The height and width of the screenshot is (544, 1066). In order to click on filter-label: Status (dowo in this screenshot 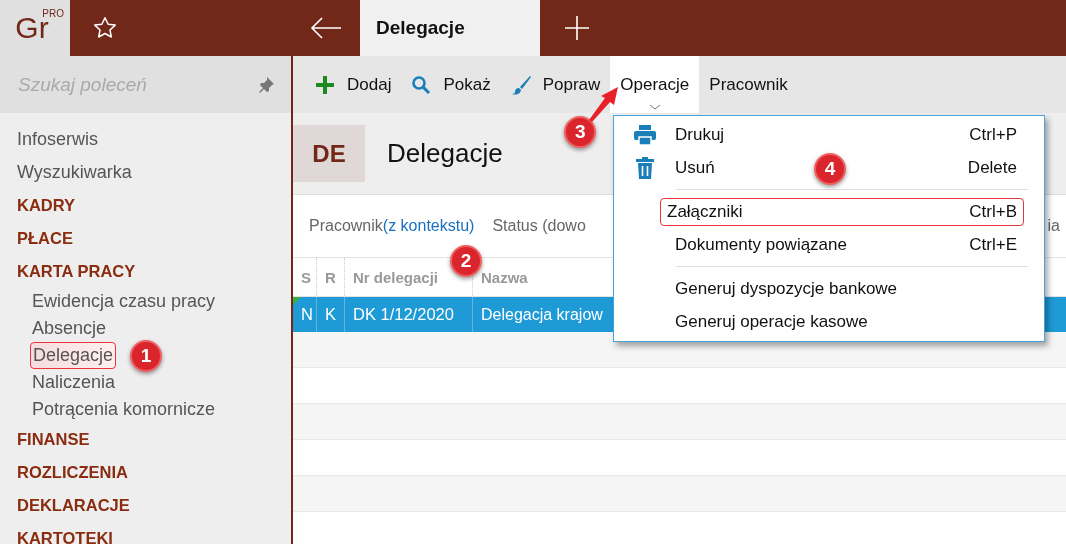, I will do `click(539, 226)`.